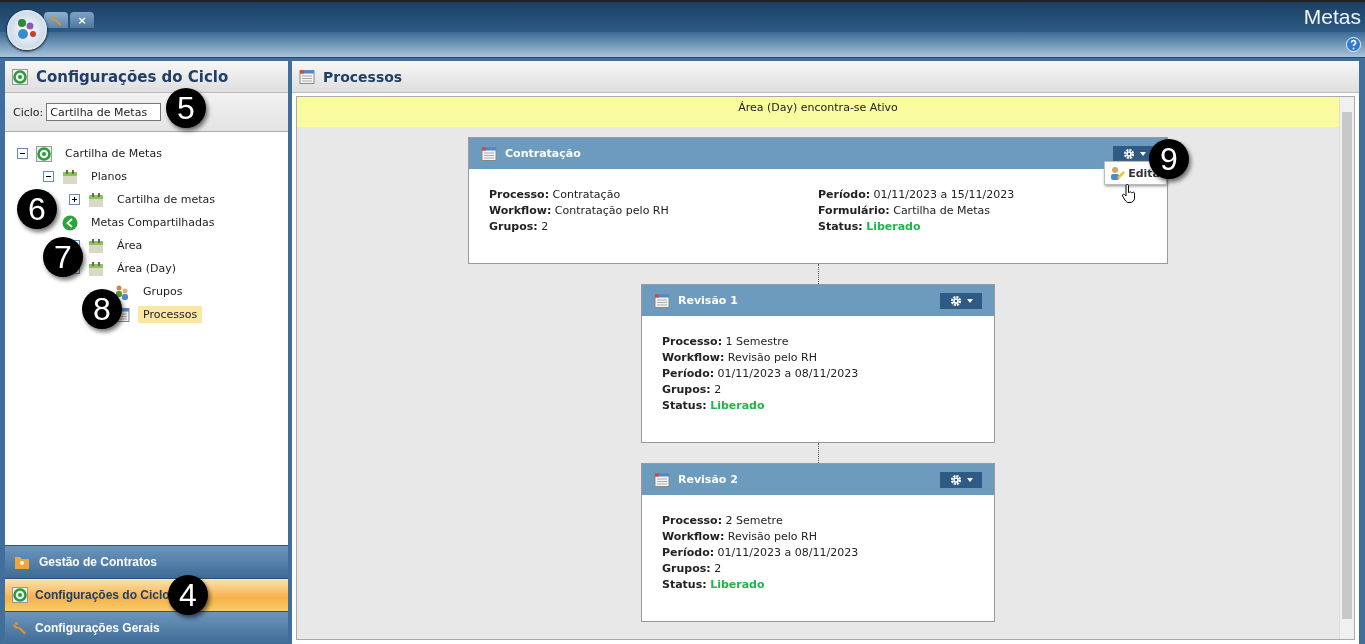 This screenshot has height=644, width=1365. What do you see at coordinates (146, 627) in the screenshot?
I see `accordion-header: Configurações Gerais` at bounding box center [146, 627].